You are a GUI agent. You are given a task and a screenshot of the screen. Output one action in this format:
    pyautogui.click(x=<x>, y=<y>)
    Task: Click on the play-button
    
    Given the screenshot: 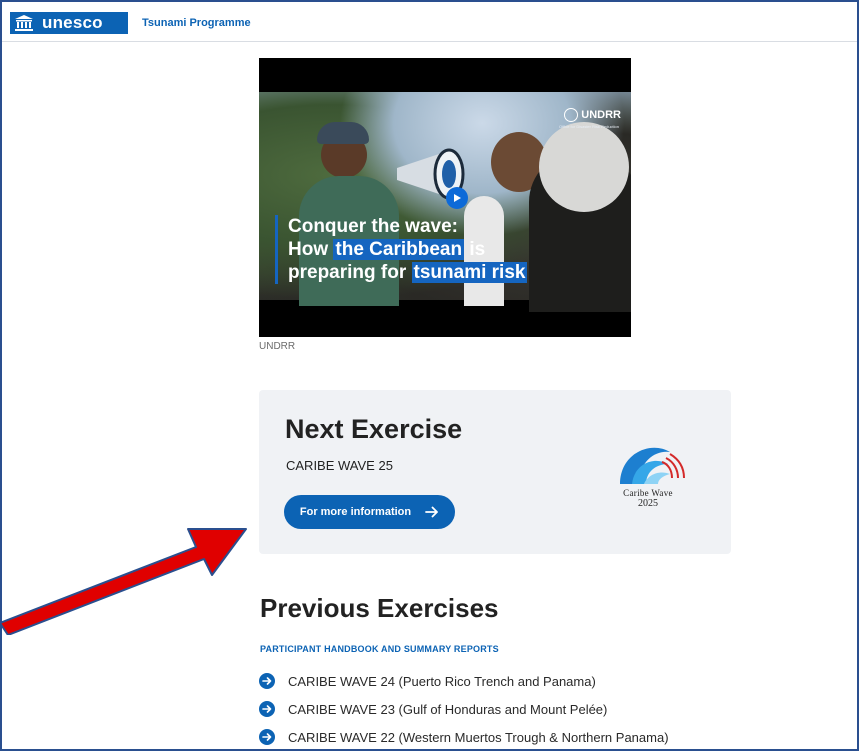 What is the action you would take?
    pyautogui.click(x=457, y=198)
    